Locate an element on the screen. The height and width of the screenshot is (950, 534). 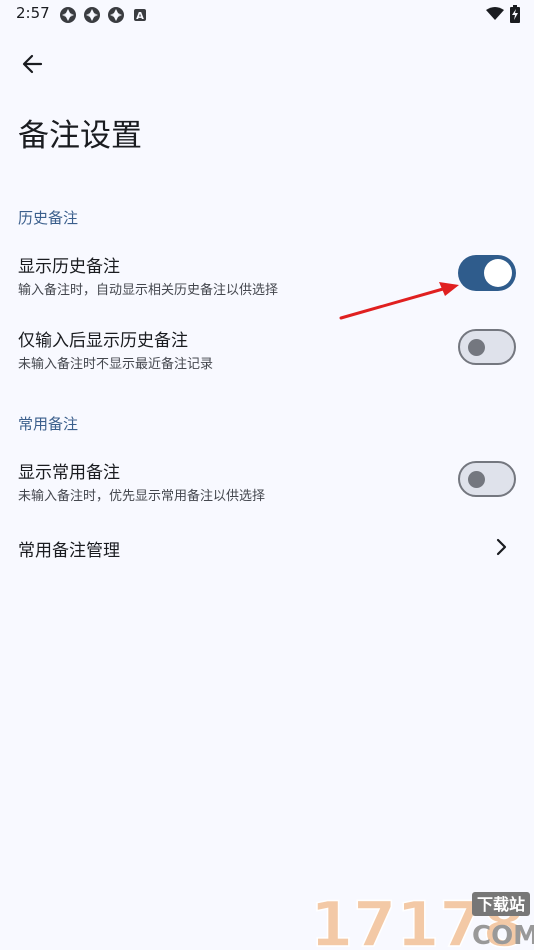
show-after-input-toggle is located at coordinates (487, 347).